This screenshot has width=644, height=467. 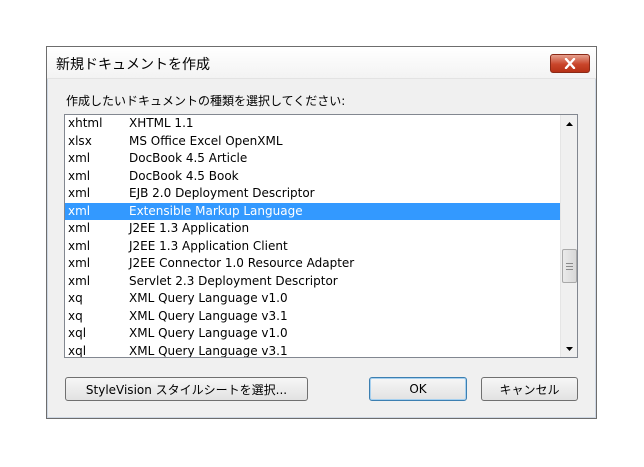 I want to click on list-item-name: DocBook 4.5 Book, so click(x=184, y=175).